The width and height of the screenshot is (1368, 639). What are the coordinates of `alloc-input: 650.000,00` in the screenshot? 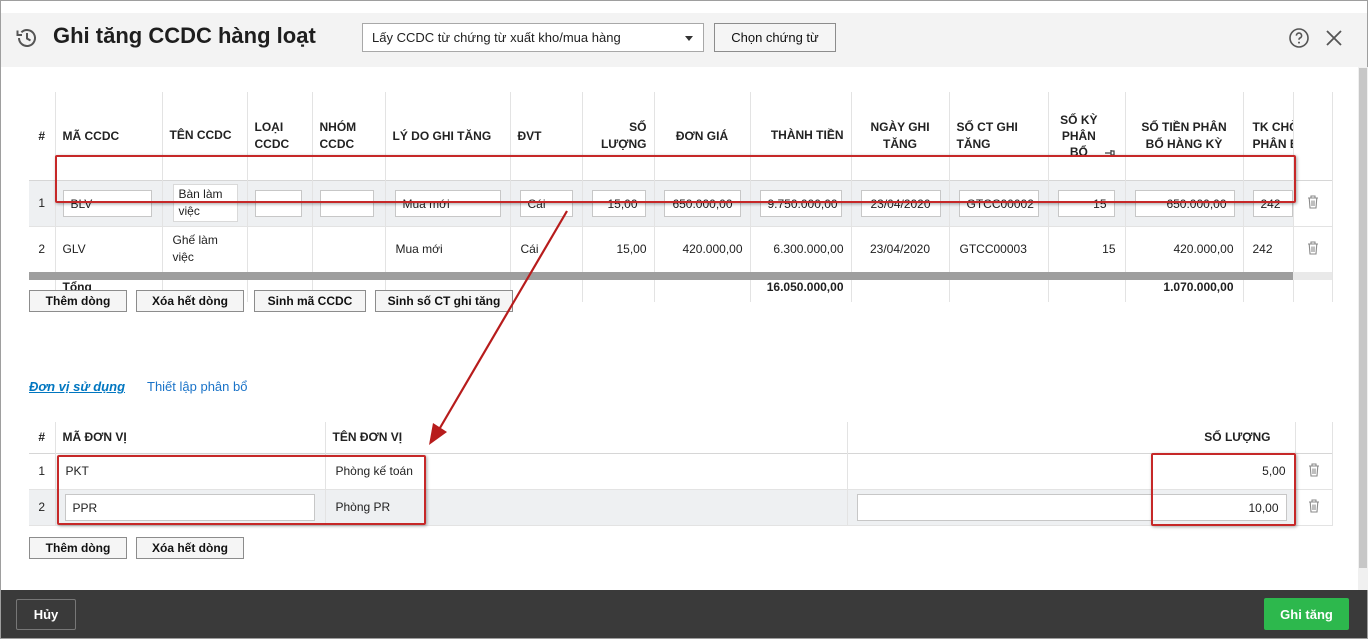 It's located at (1184, 203).